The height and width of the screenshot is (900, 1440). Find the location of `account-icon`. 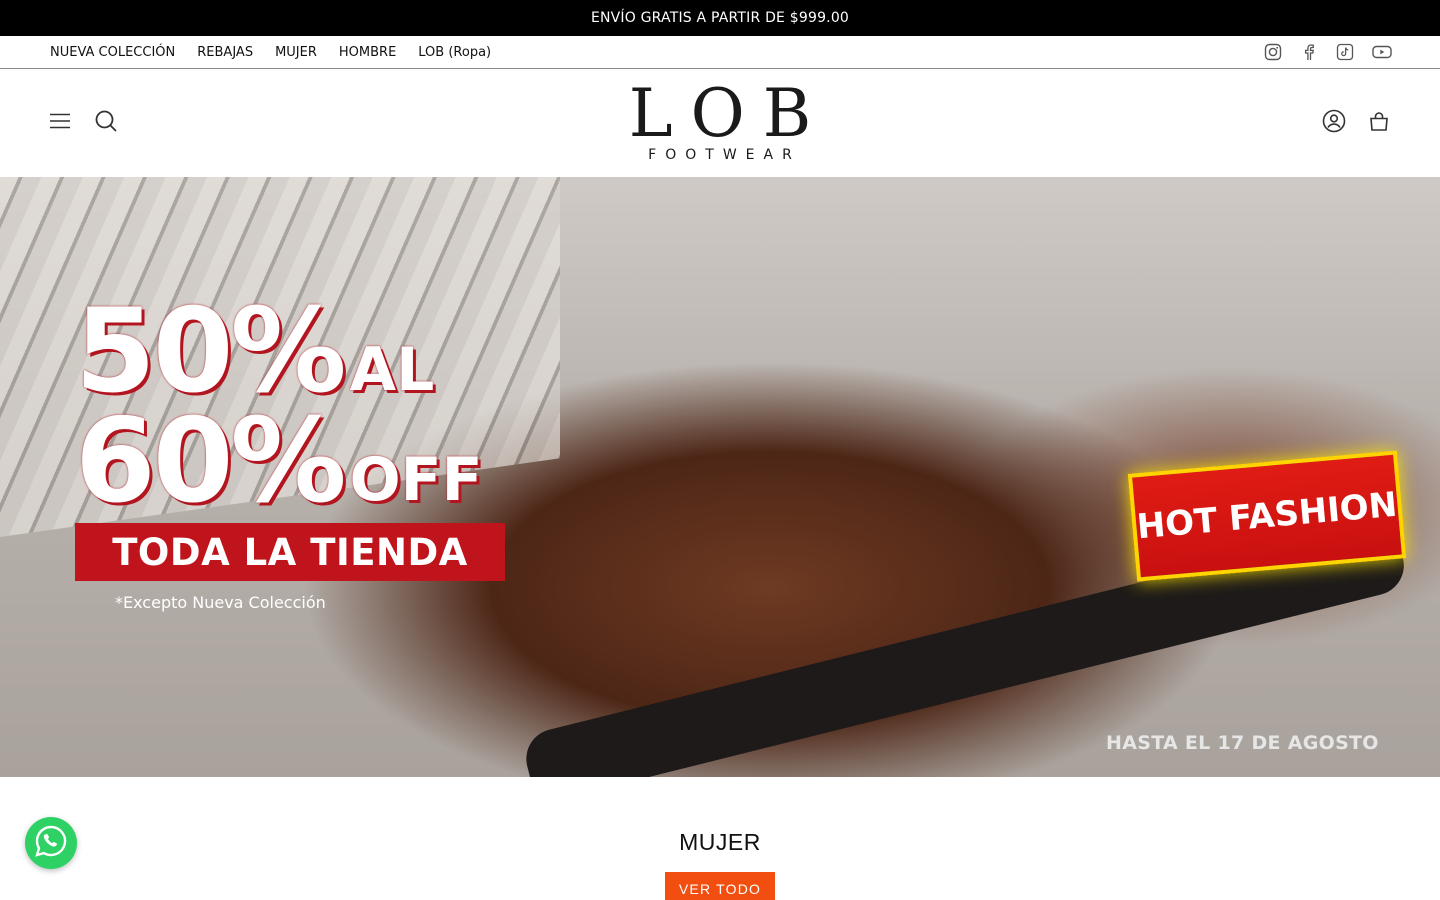

account-icon is located at coordinates (1334, 123).